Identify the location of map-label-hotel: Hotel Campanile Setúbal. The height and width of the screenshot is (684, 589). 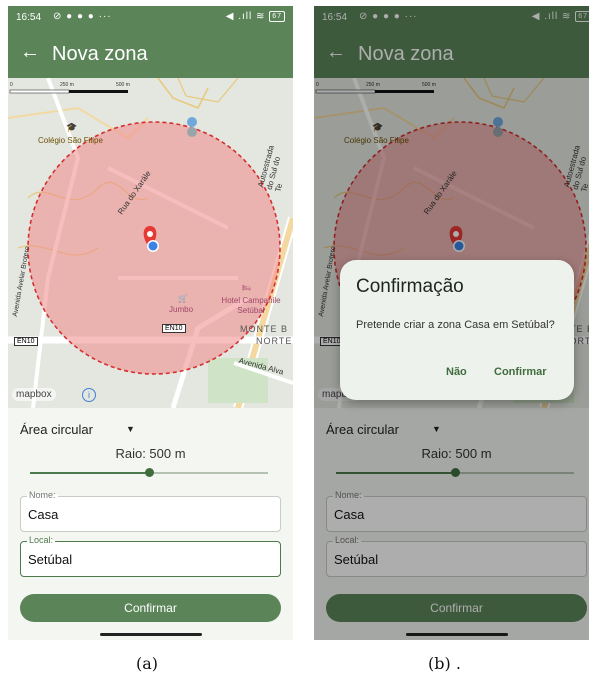
(251, 305).